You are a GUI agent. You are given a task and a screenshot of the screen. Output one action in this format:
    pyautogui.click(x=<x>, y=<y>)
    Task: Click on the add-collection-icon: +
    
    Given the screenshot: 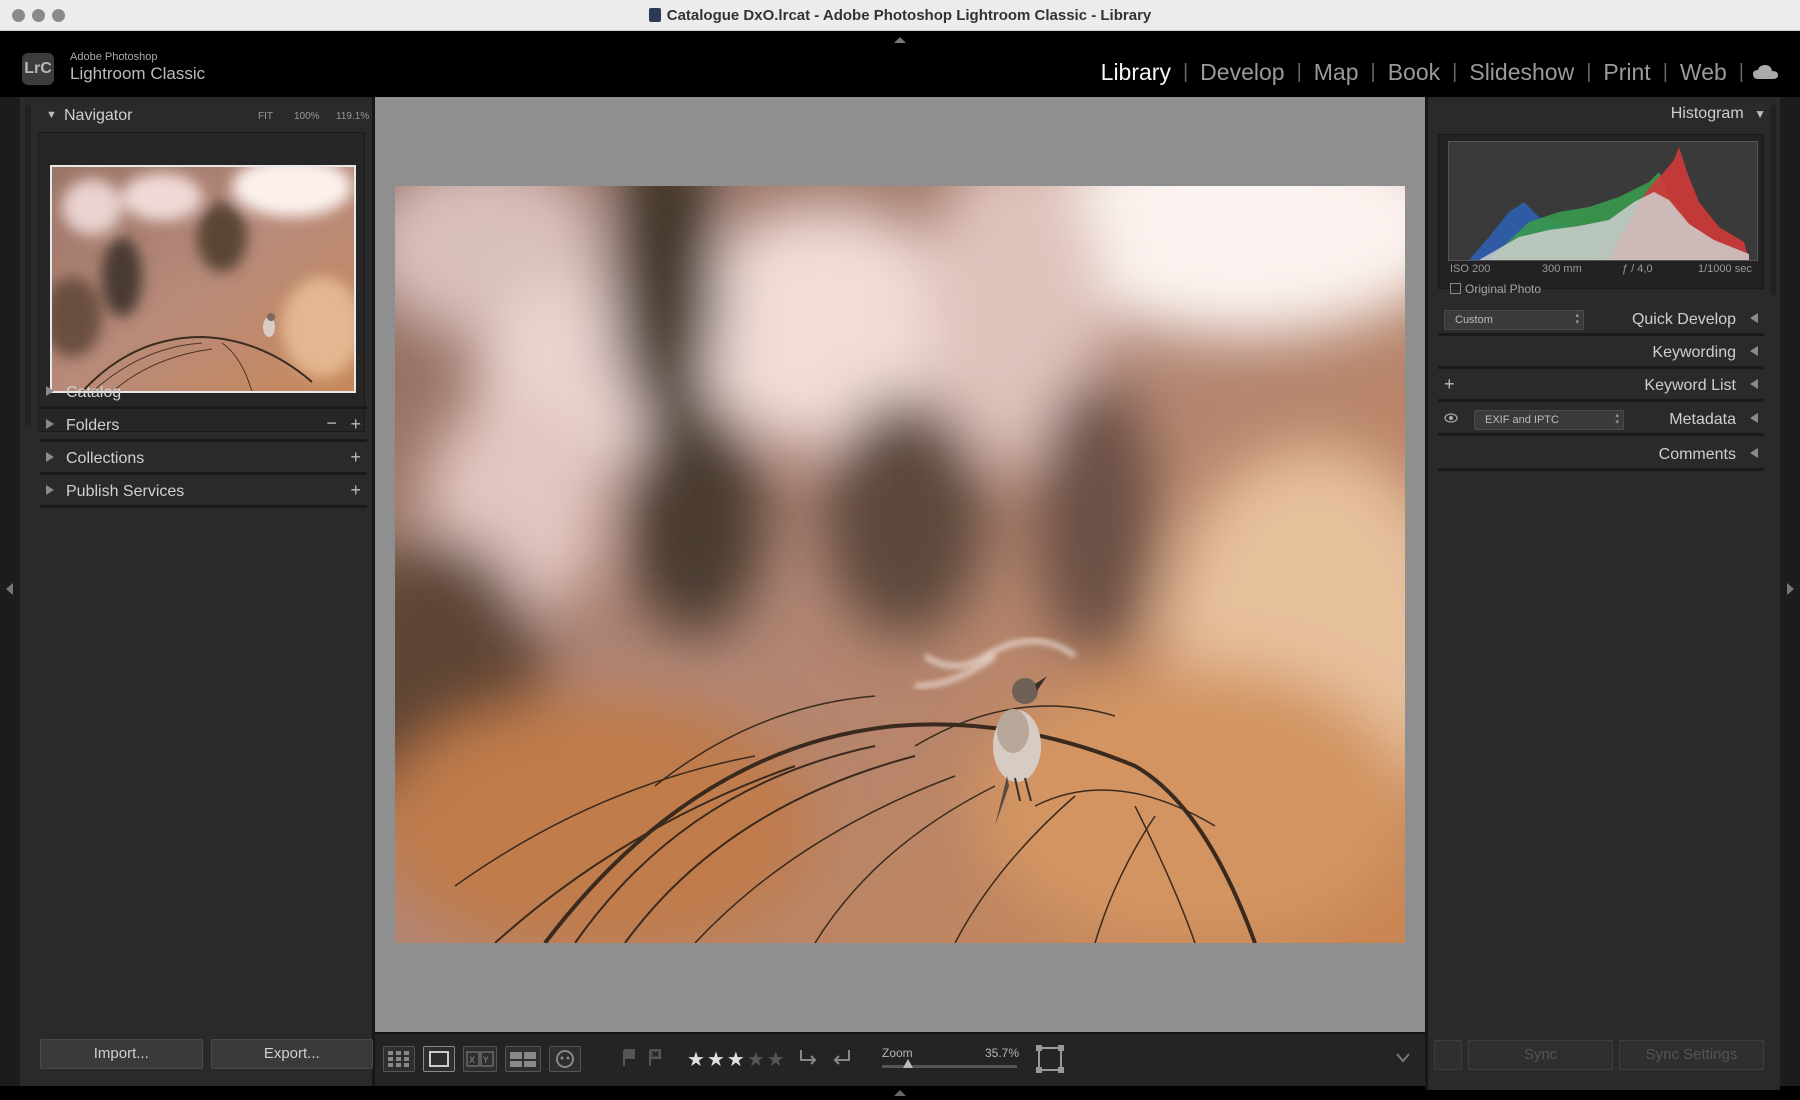 What is the action you would take?
    pyautogui.click(x=355, y=457)
    